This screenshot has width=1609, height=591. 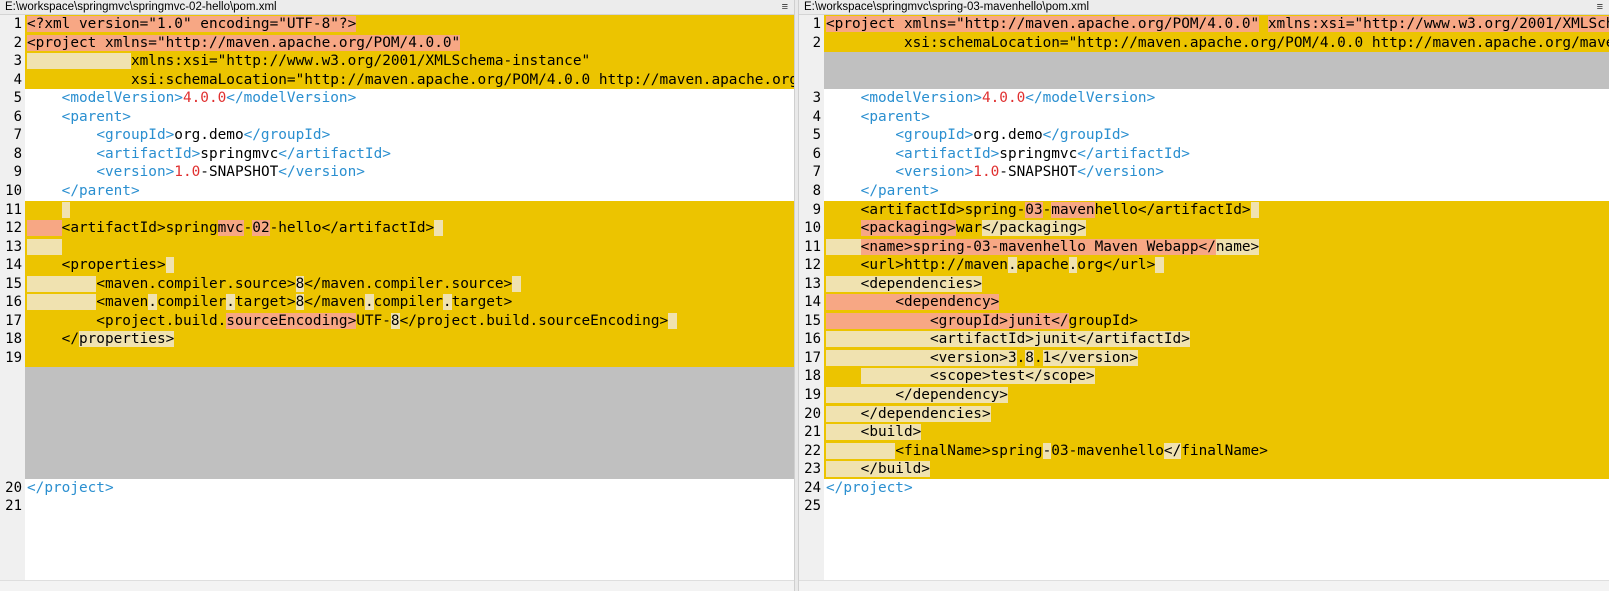 I want to click on left-code-line: <?xml version="1.0" encoding="UTF-8"?>, so click(x=192, y=24).